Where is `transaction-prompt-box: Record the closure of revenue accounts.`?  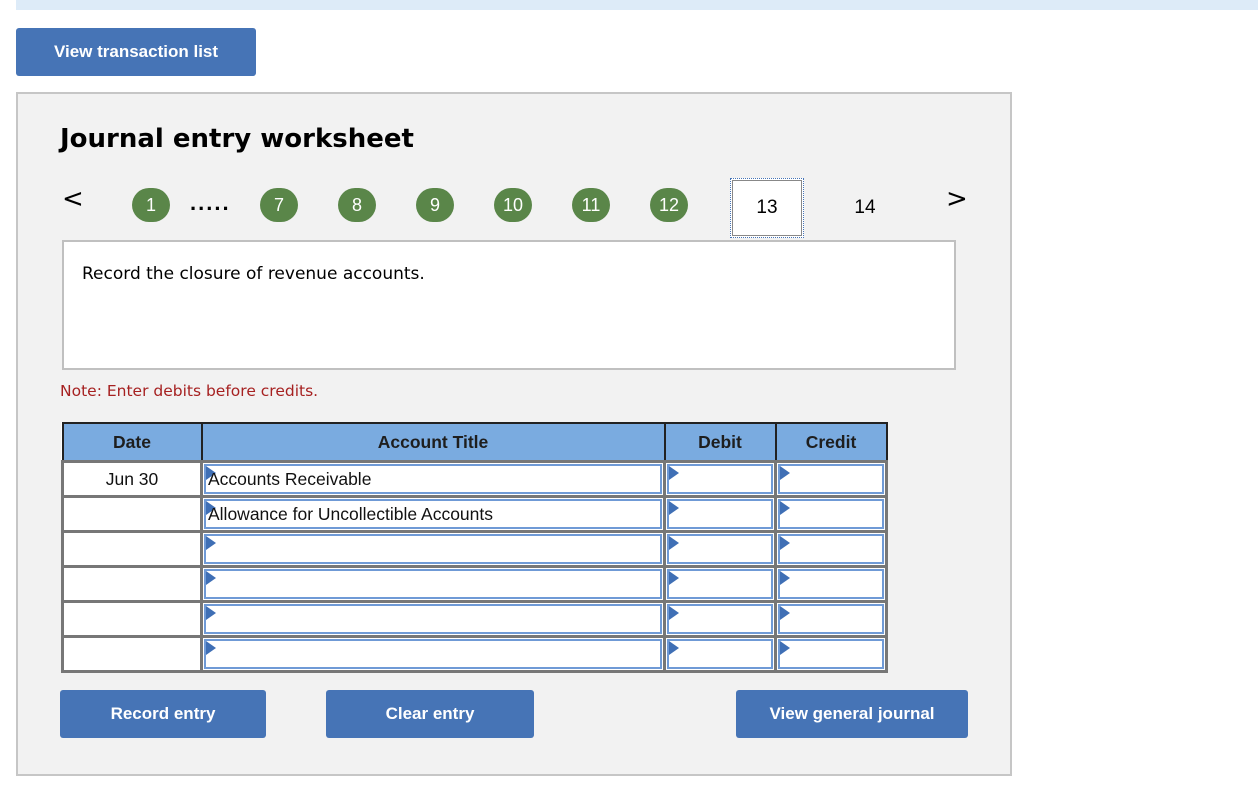
transaction-prompt-box: Record the closure of revenue accounts. is located at coordinates (509, 305).